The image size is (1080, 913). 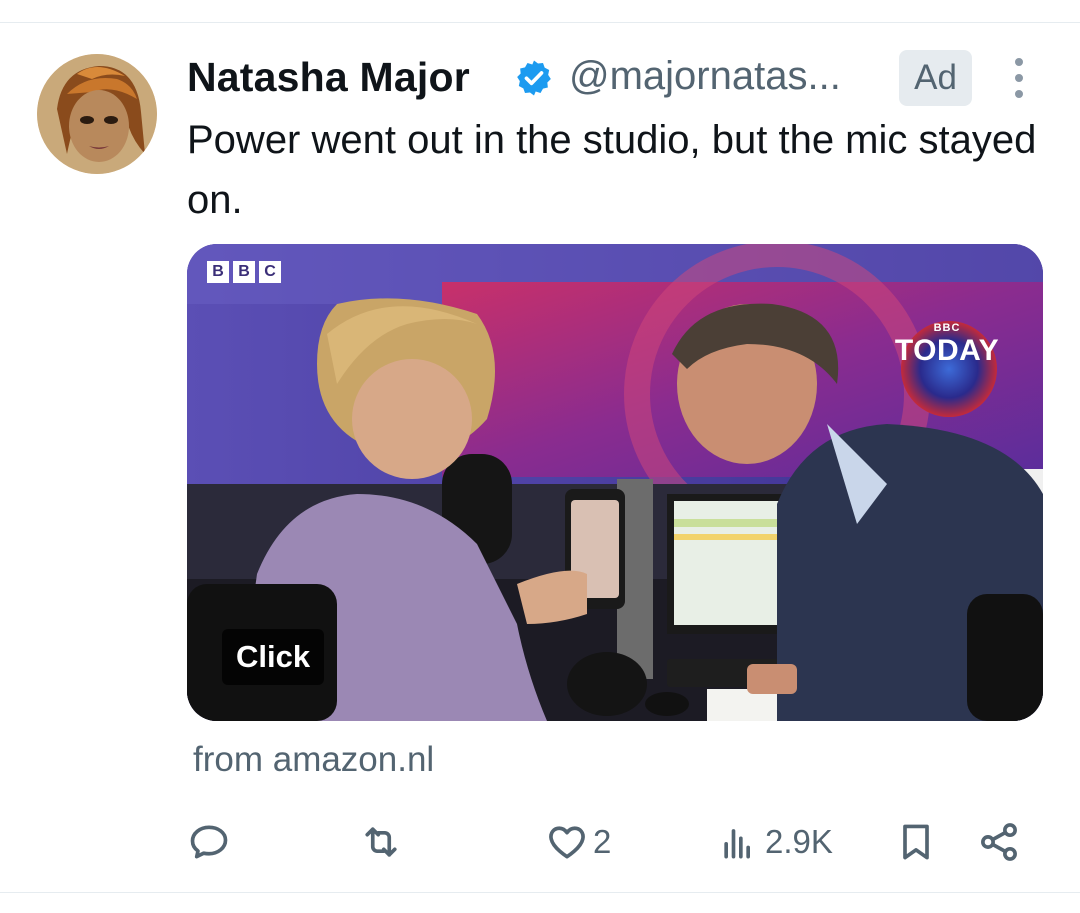 I want to click on share-button, so click(x=1001, y=842).